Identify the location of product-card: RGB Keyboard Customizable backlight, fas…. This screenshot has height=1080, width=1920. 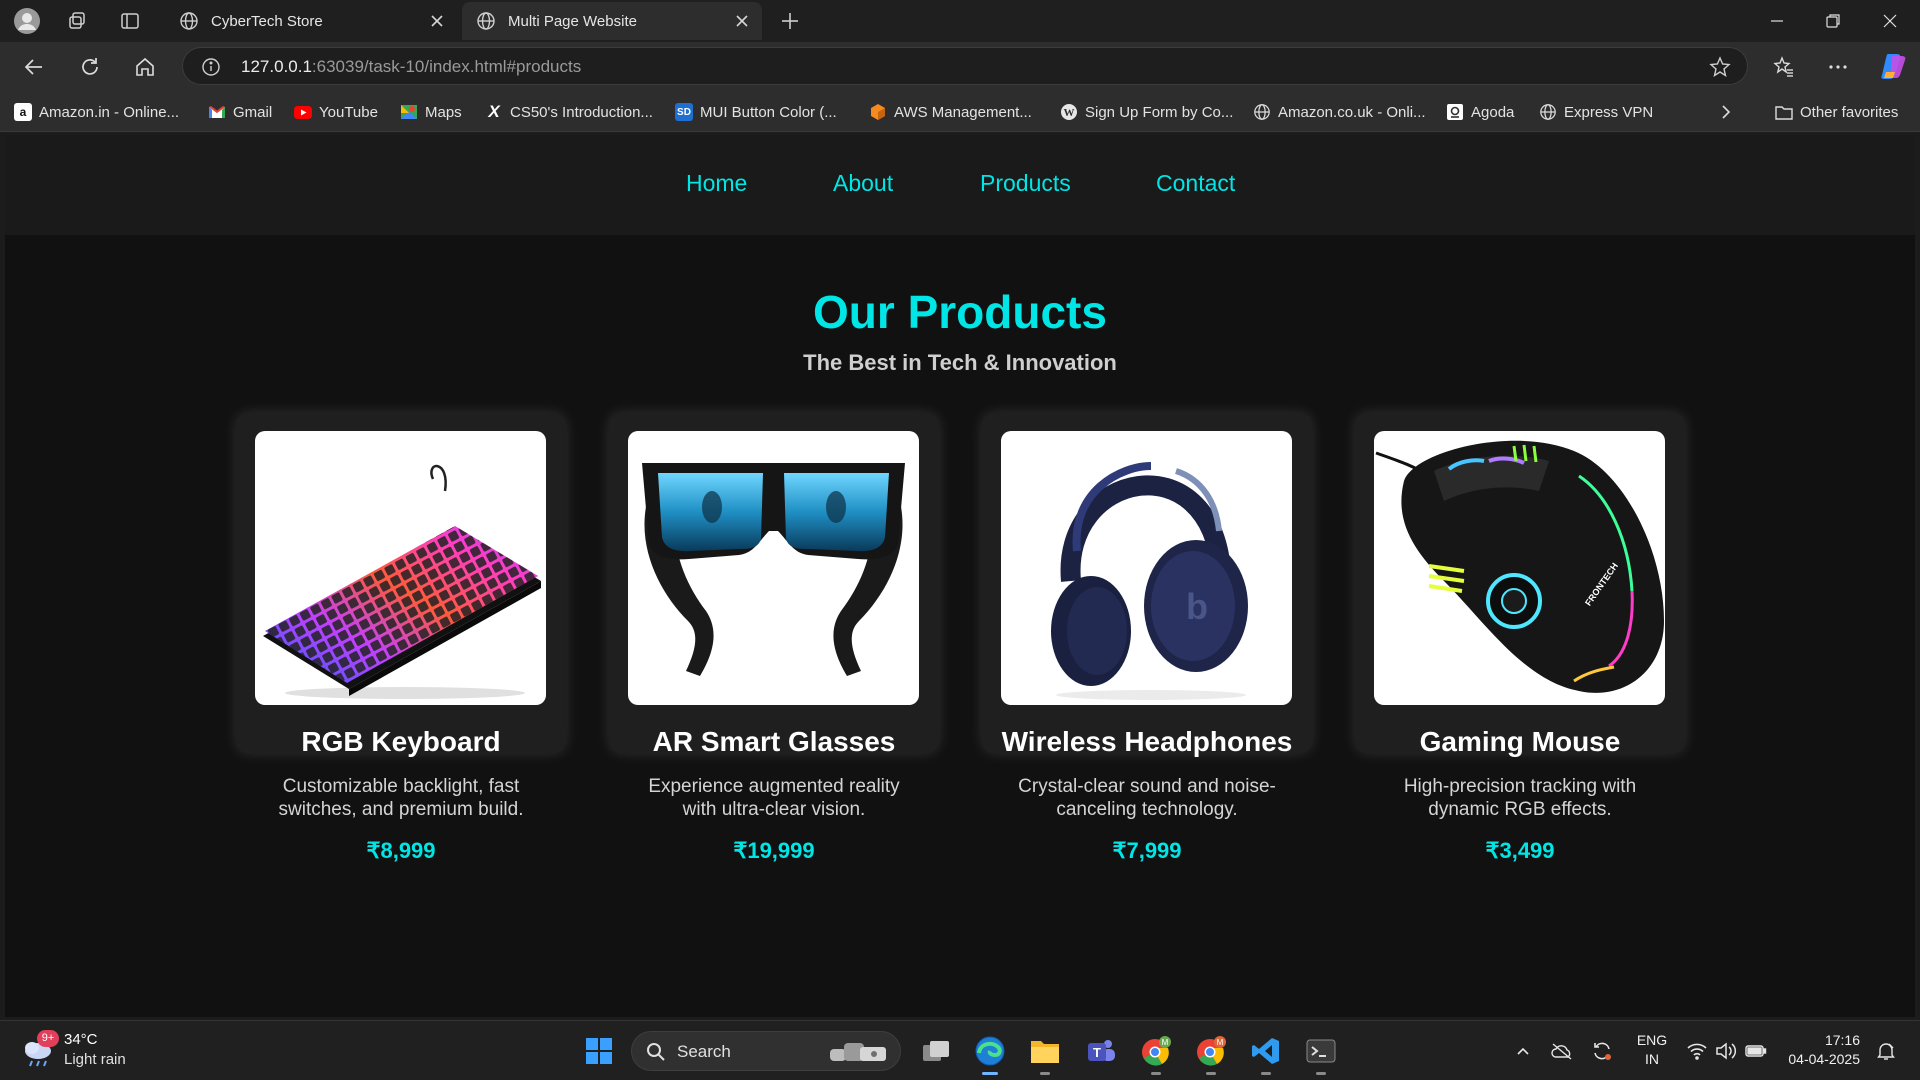
(401, 638).